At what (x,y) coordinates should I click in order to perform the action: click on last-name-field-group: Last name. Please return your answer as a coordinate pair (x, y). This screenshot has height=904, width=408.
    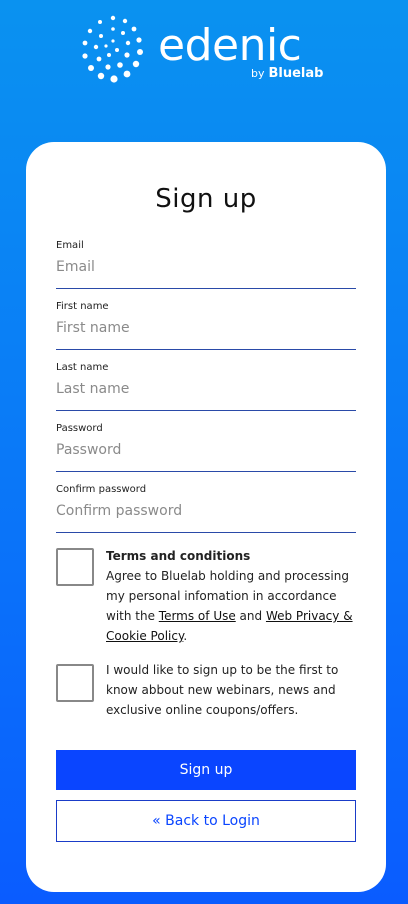
    Looking at the image, I should click on (206, 386).